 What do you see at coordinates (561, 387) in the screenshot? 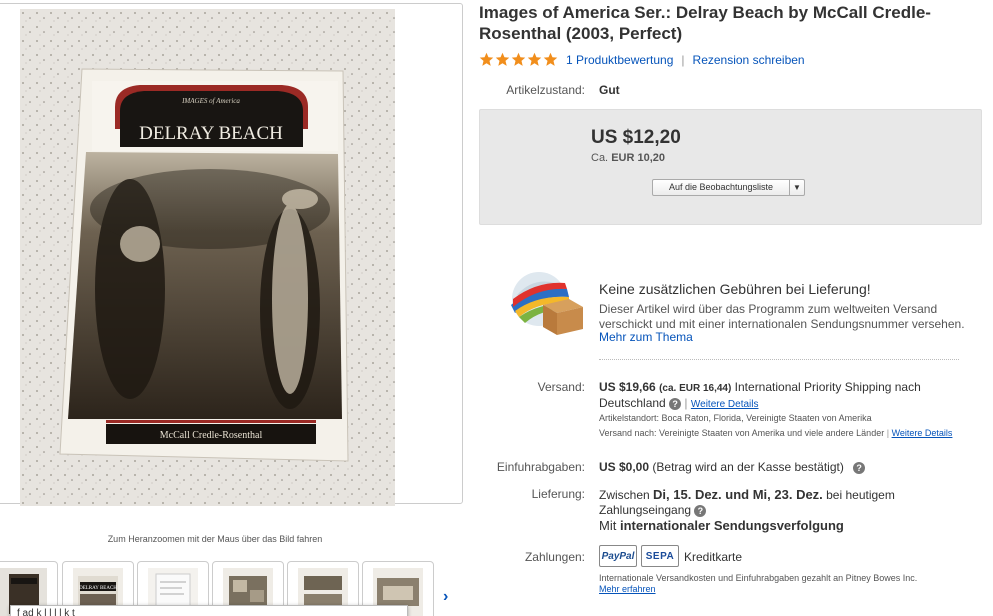
I see `shipping-label: Versand:` at bounding box center [561, 387].